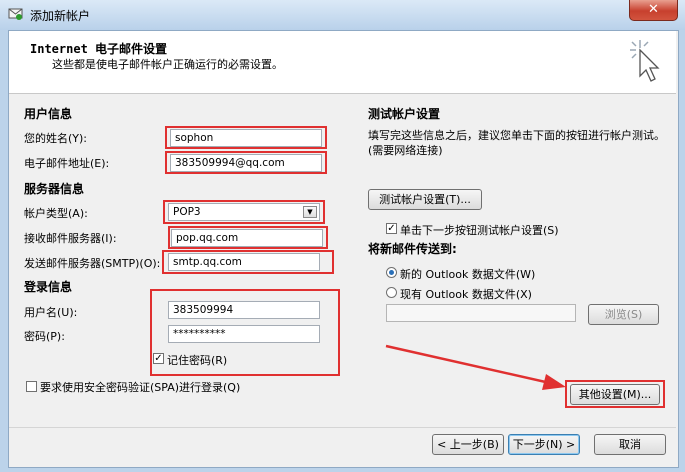  What do you see at coordinates (516, 143) in the screenshot?
I see `test-description: 填写完这些信息之后，建议您单击下面的按钮进行帐户测试。(需要网络连接)` at bounding box center [516, 143].